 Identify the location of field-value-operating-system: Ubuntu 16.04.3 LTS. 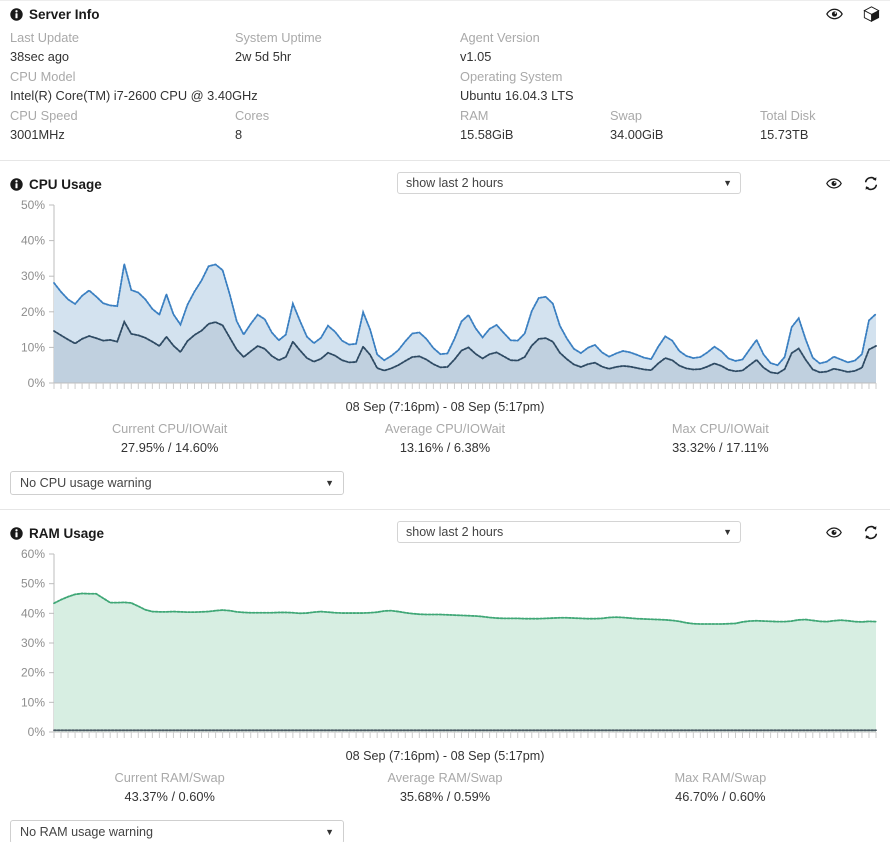
(517, 95).